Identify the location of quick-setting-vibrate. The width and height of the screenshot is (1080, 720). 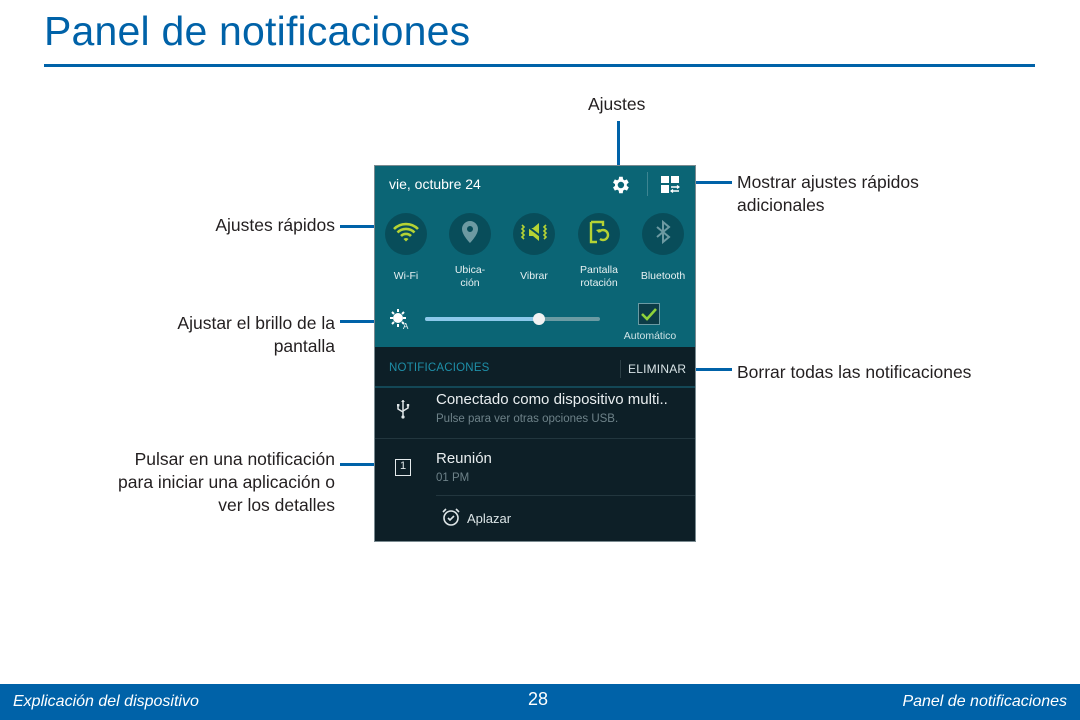
(534, 234).